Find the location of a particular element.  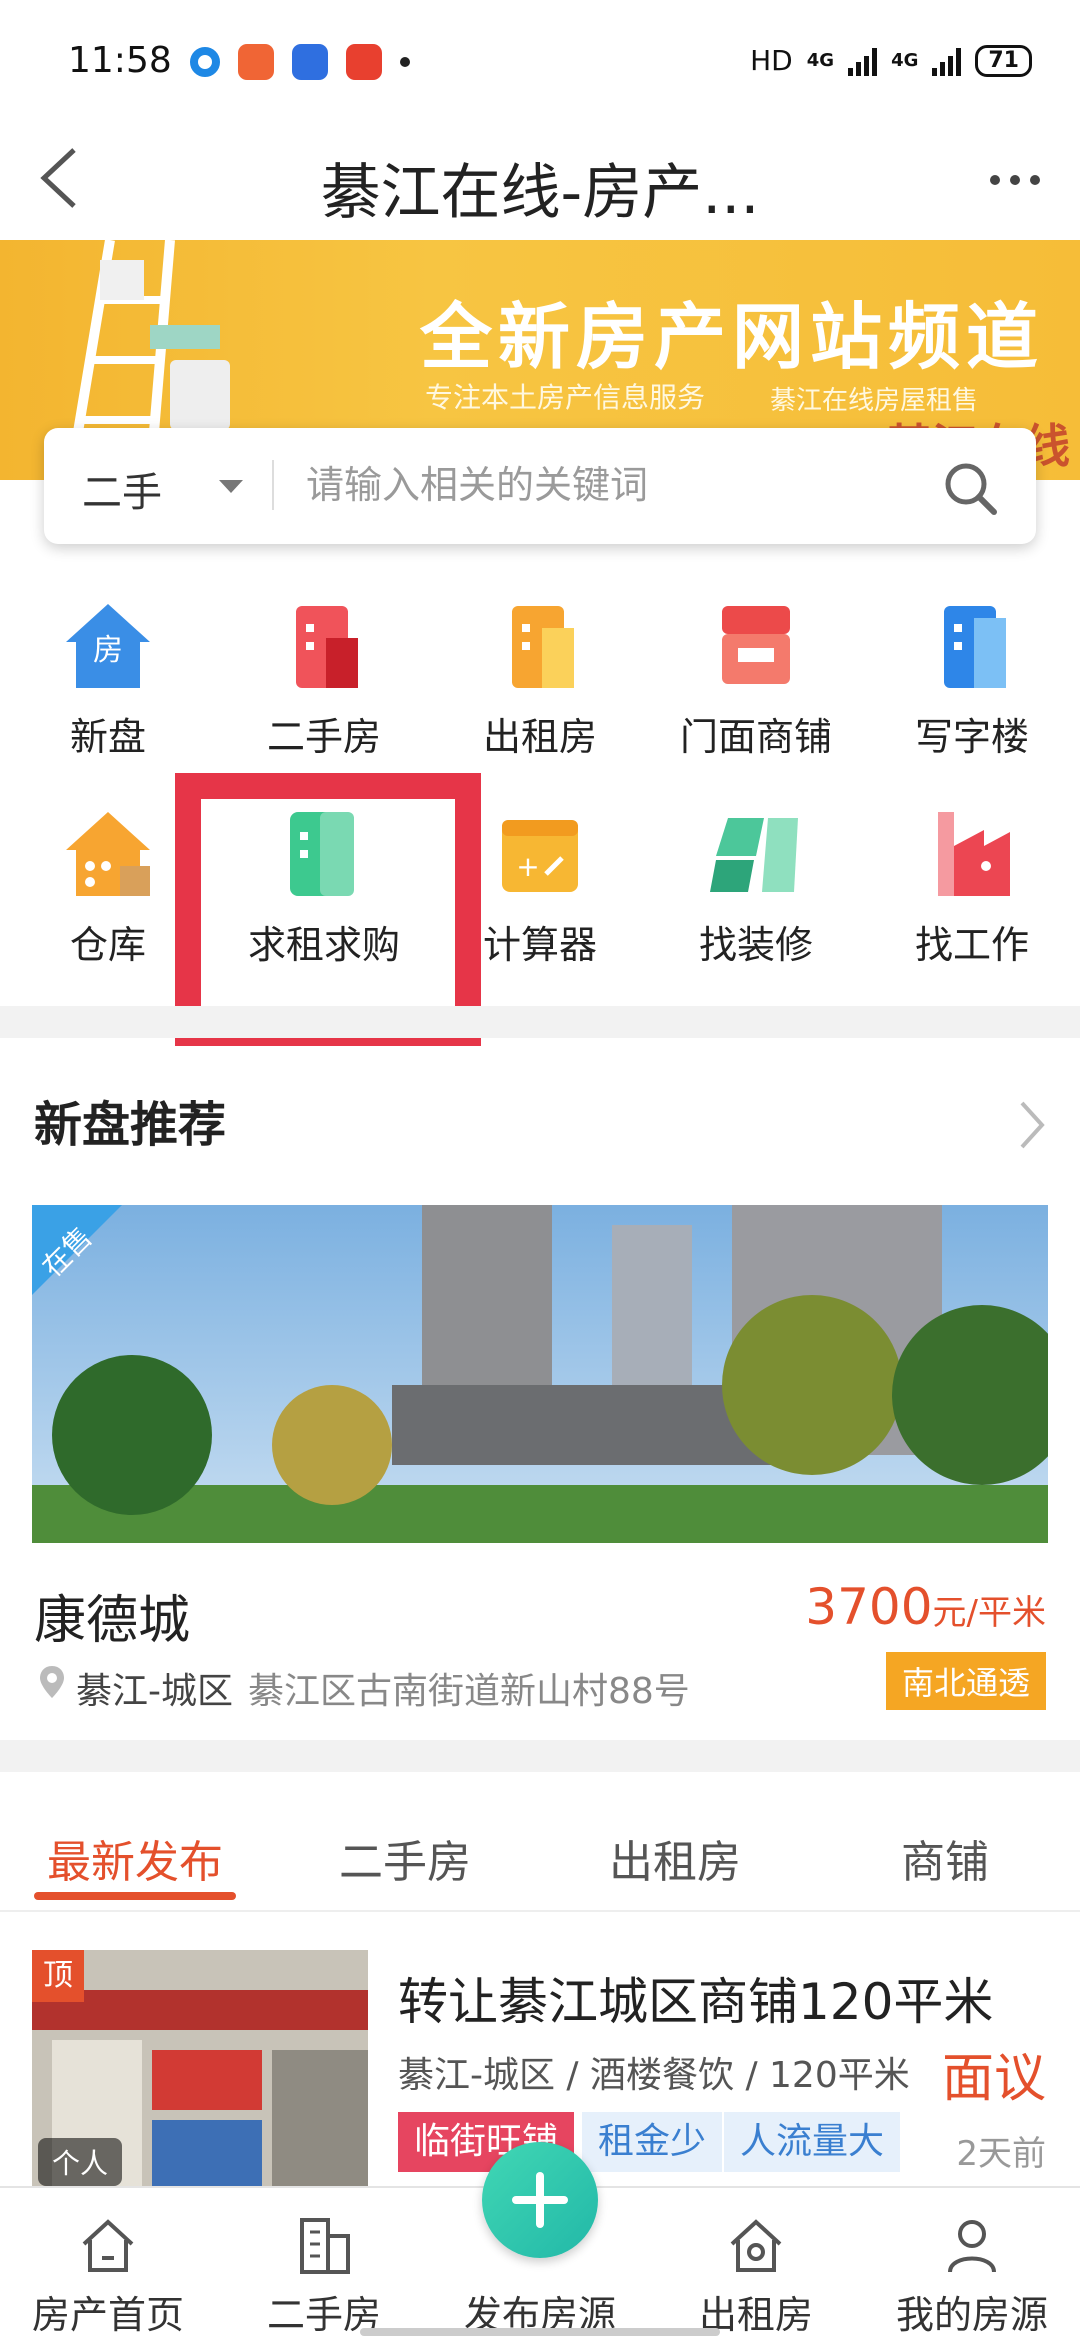

category-second-hand: 二手房 is located at coordinates (324, 679).